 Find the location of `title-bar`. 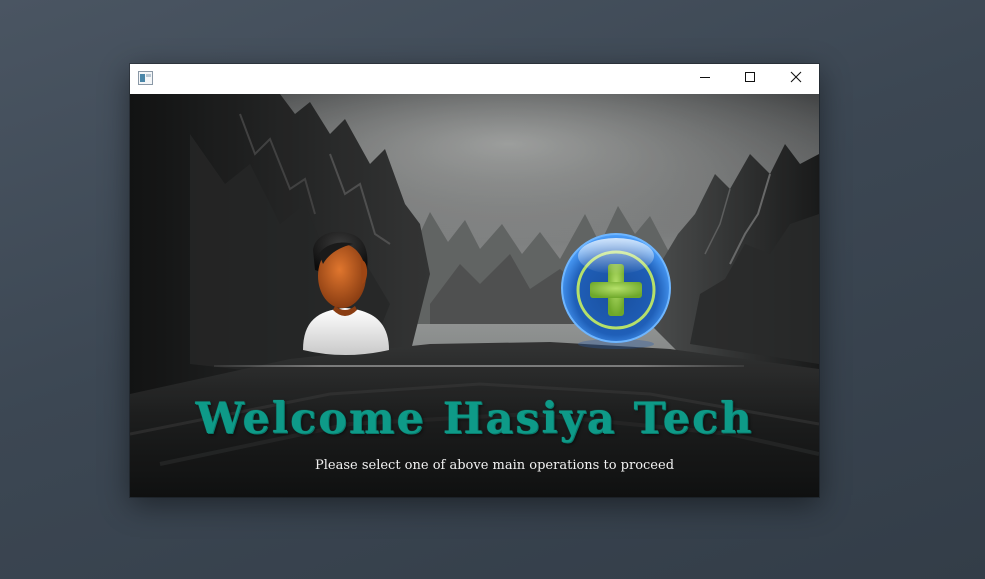

title-bar is located at coordinates (474, 79).